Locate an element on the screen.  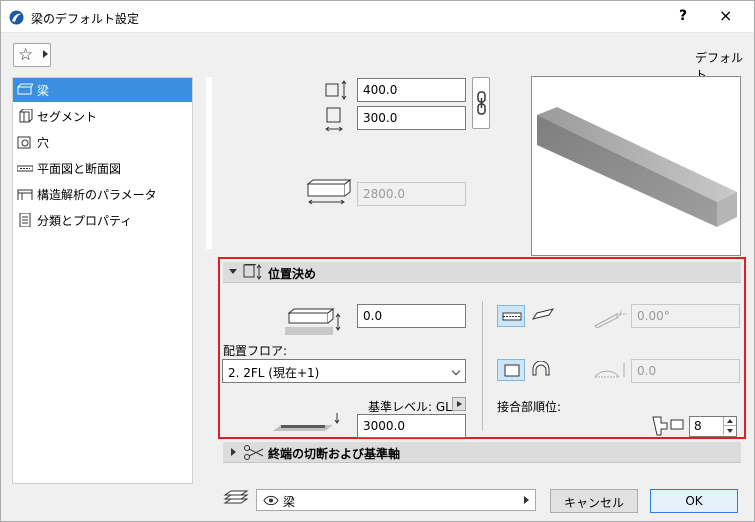
sidebar-item-label: 分類とプロパティ is located at coordinates (85, 221).